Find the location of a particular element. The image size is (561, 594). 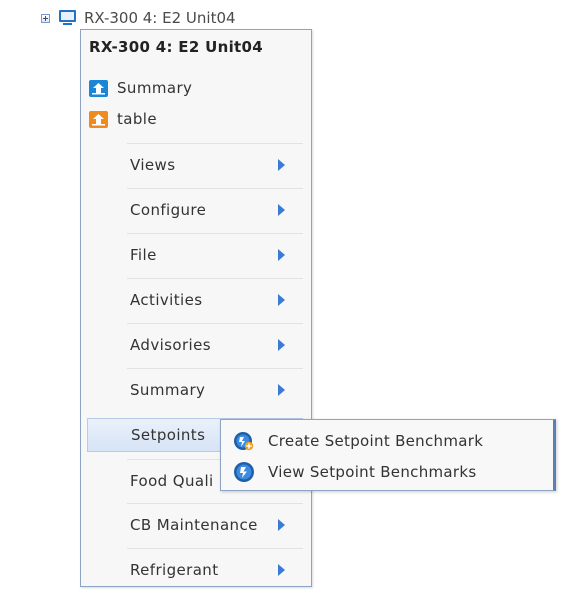

menu-item-label: Refrigerant is located at coordinates (174, 570).